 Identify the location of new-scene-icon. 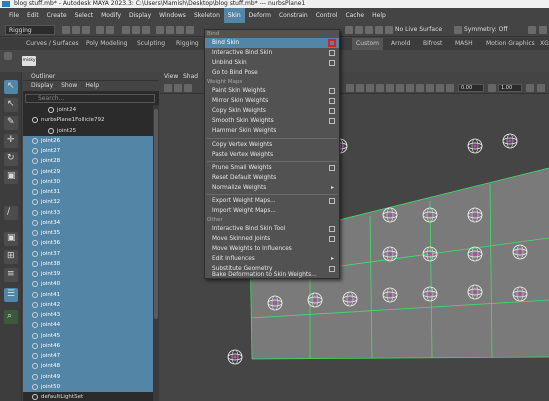
(66, 30).